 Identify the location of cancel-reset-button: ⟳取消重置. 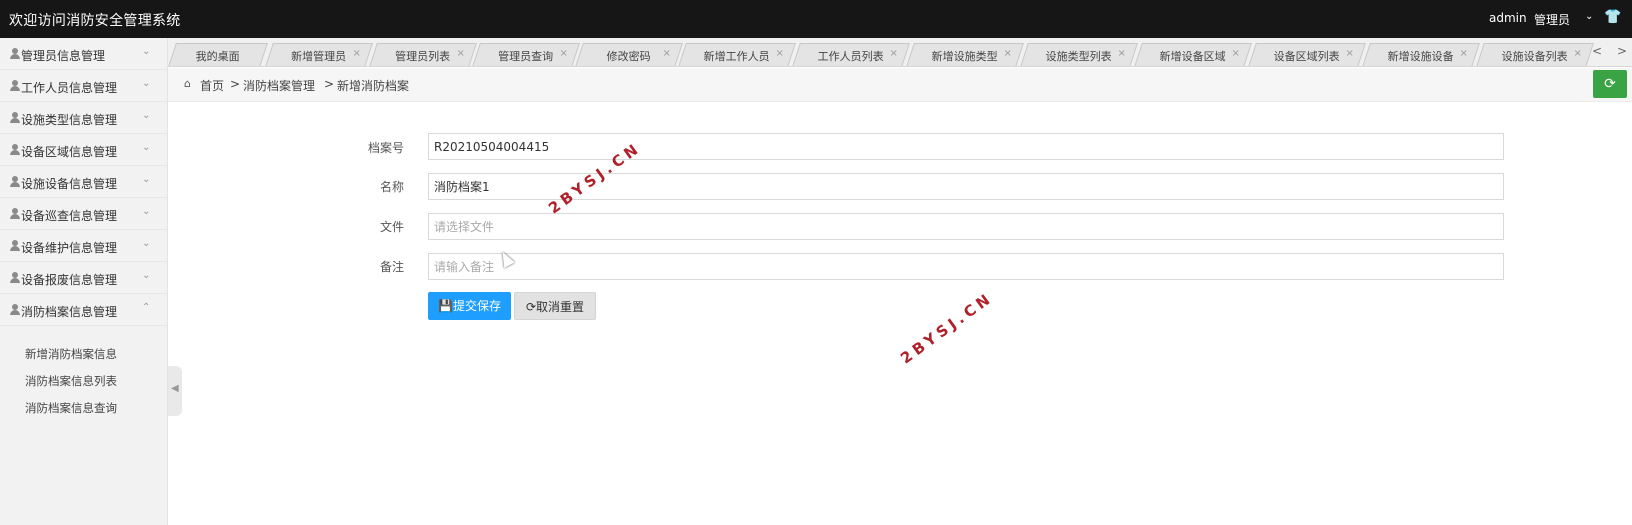
(555, 306).